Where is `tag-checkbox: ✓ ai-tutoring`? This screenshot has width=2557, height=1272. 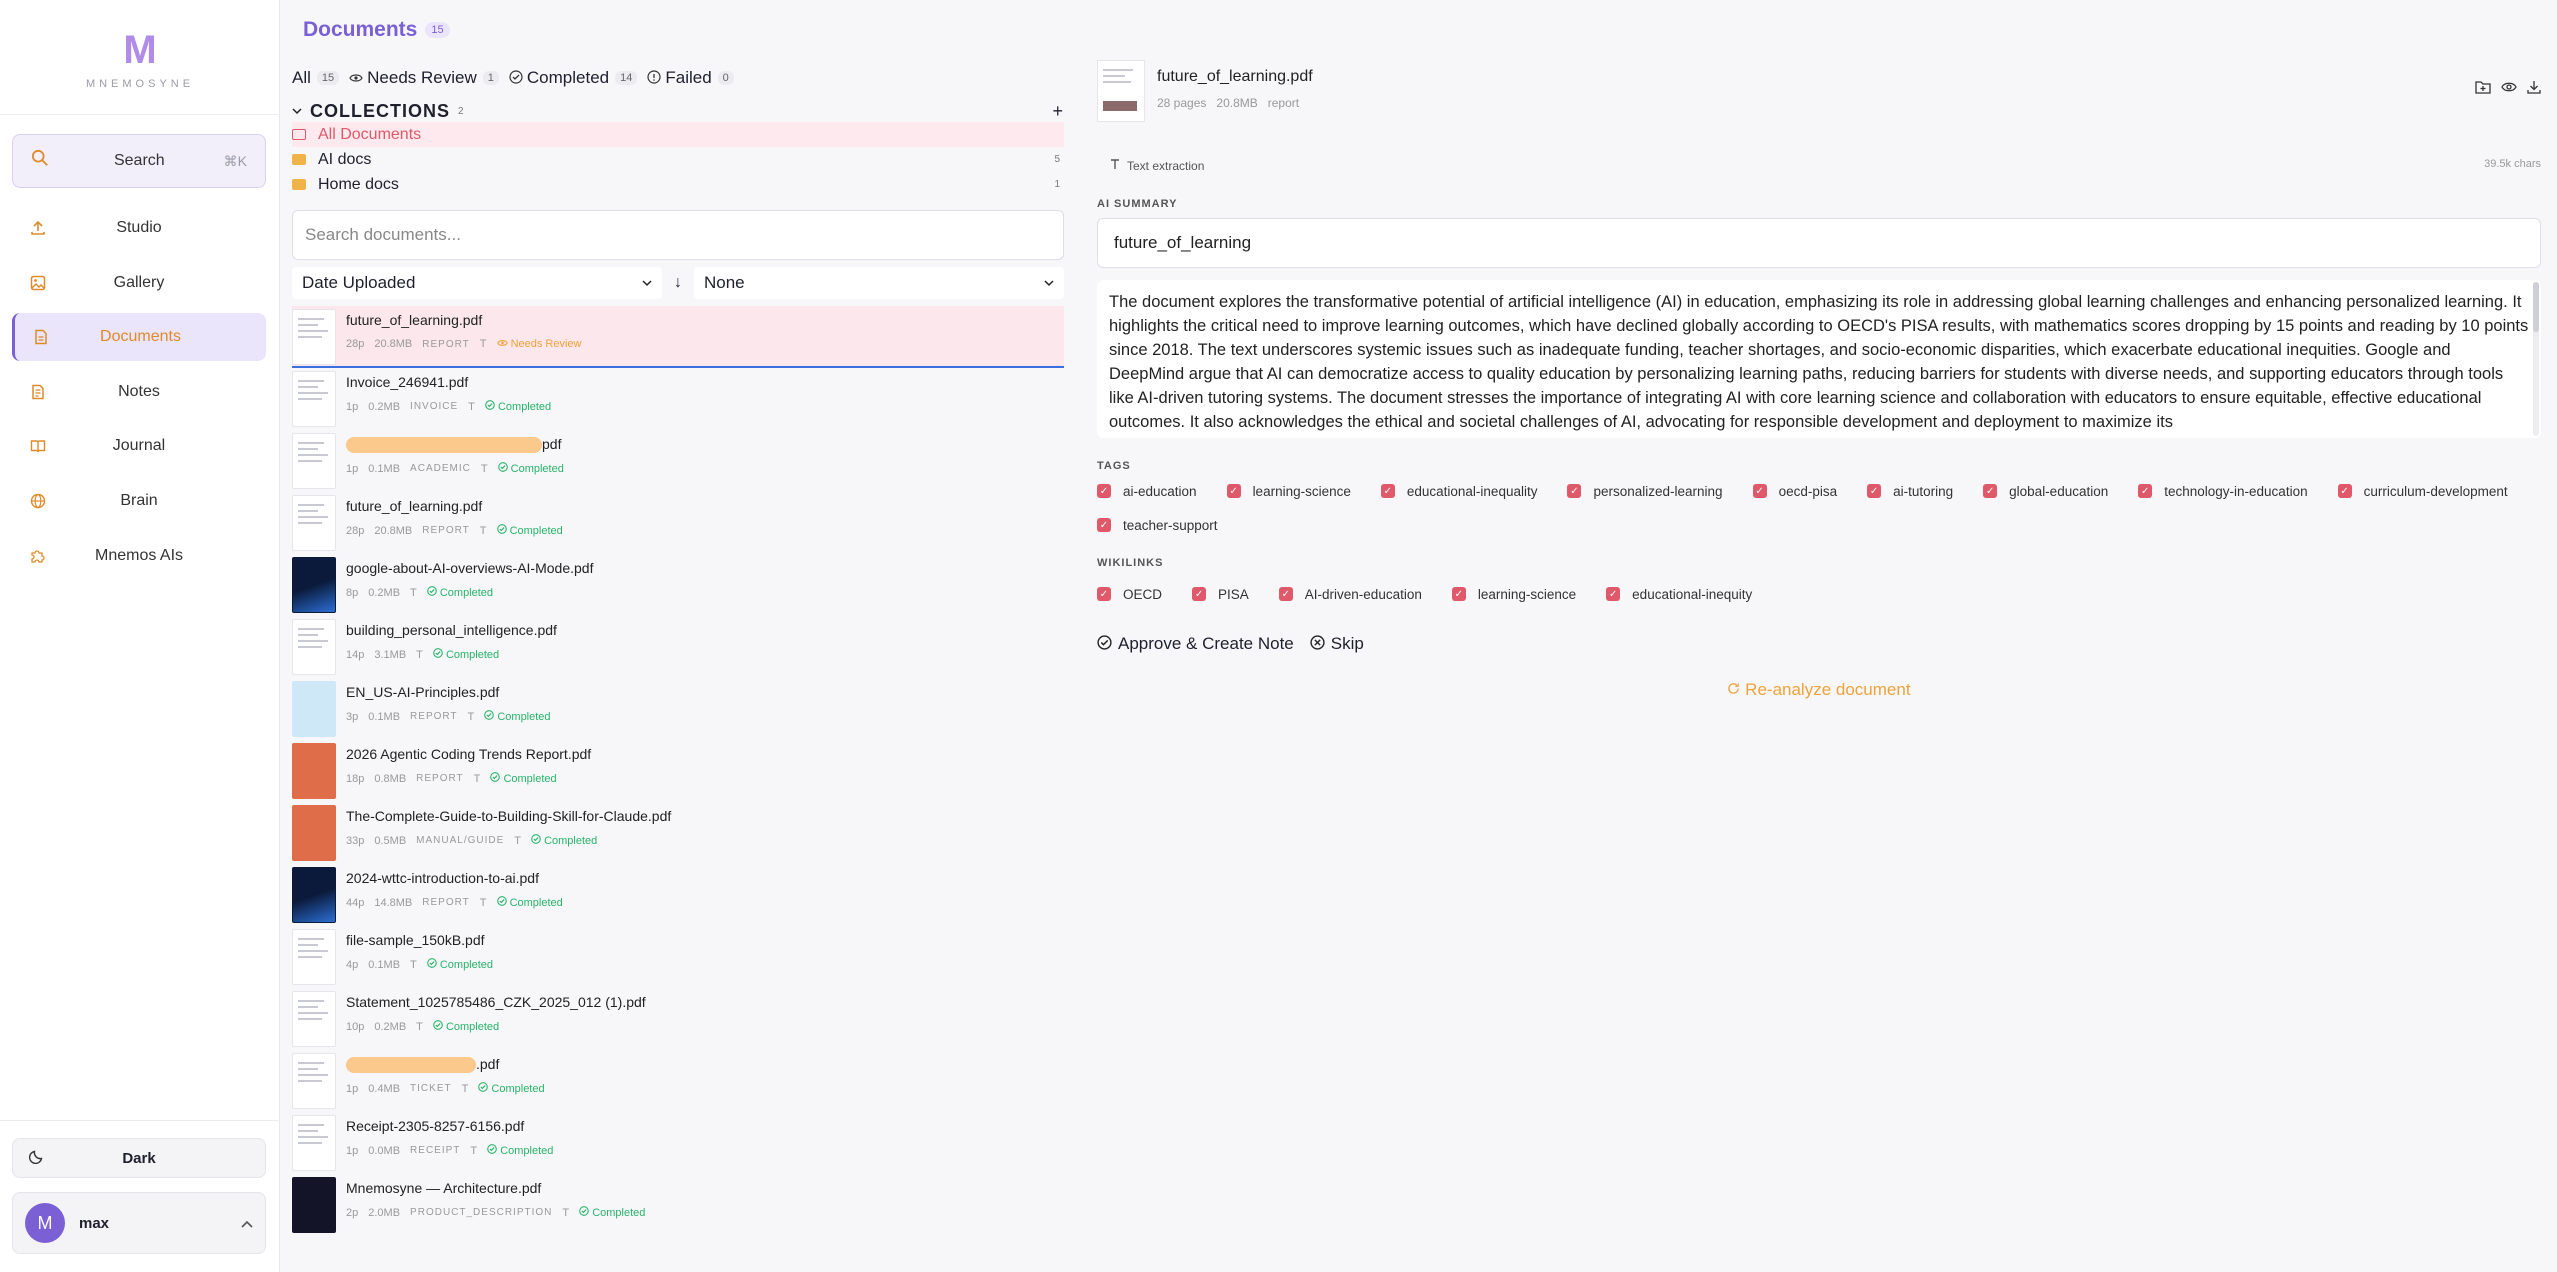
tag-checkbox: ✓ ai-tutoring is located at coordinates (1910, 491).